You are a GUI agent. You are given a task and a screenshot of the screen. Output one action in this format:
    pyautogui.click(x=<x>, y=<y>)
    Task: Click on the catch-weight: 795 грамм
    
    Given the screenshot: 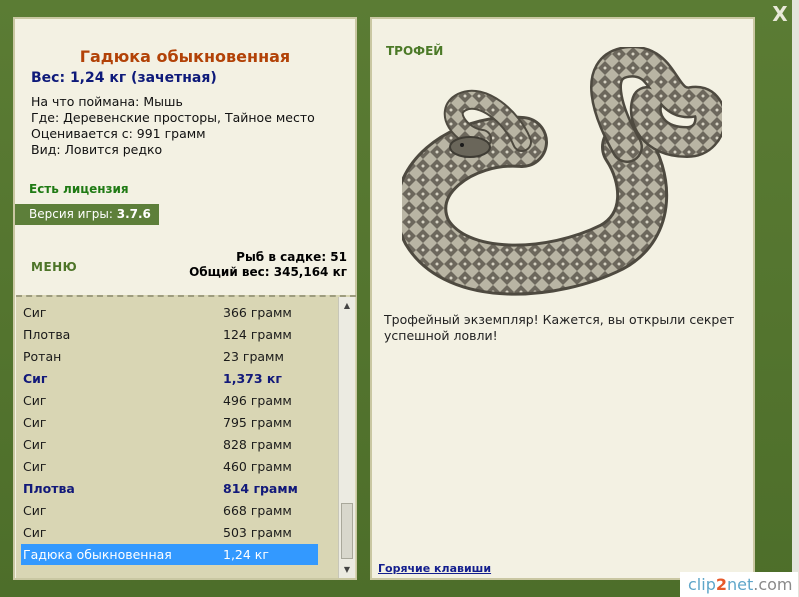 What is the action you would take?
    pyautogui.click(x=257, y=422)
    